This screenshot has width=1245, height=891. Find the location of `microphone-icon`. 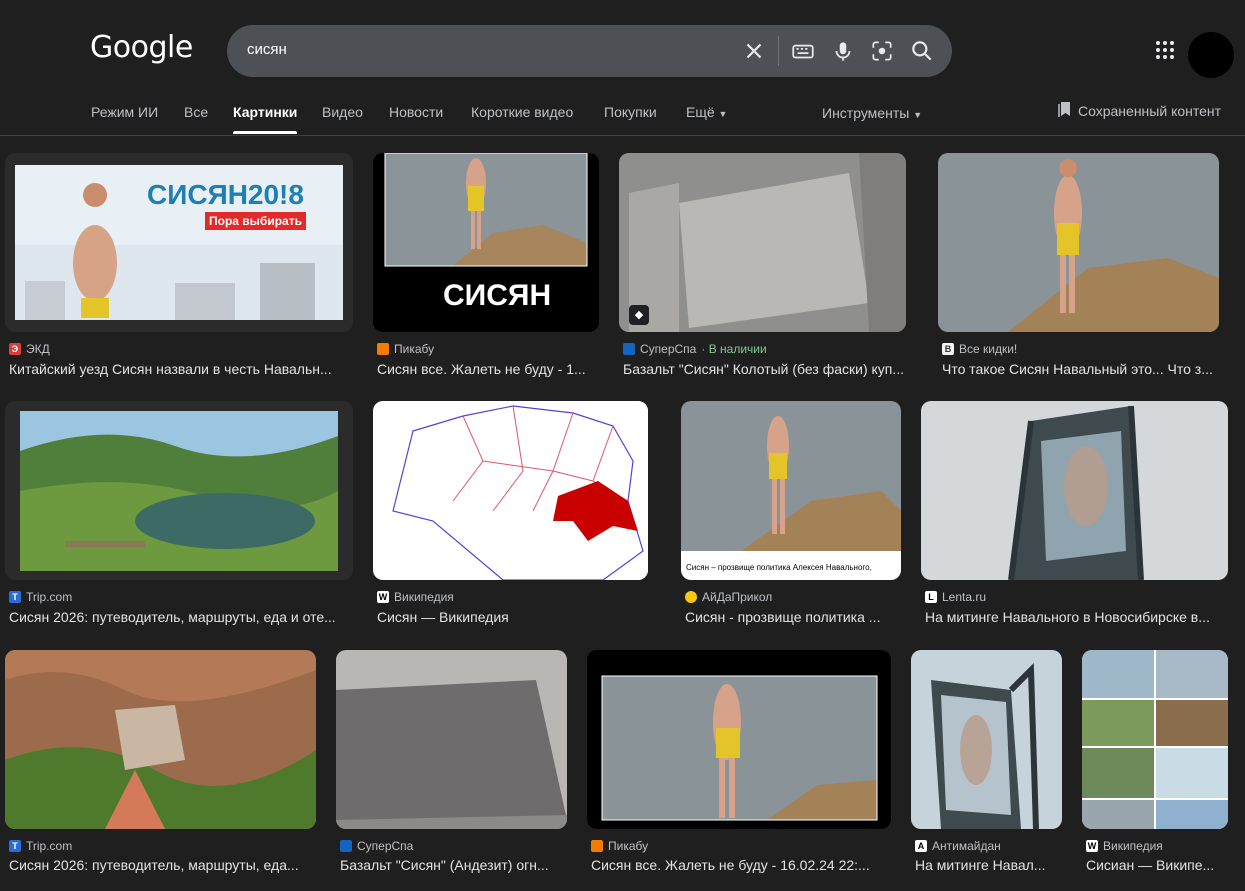

microphone-icon is located at coordinates (843, 51).